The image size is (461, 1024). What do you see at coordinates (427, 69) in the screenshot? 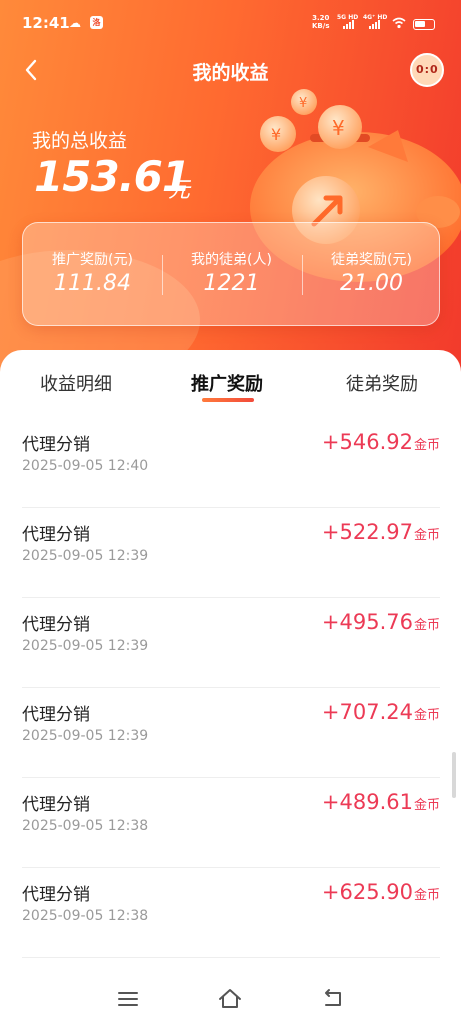
I see `avatar-text: 0:0` at bounding box center [427, 69].